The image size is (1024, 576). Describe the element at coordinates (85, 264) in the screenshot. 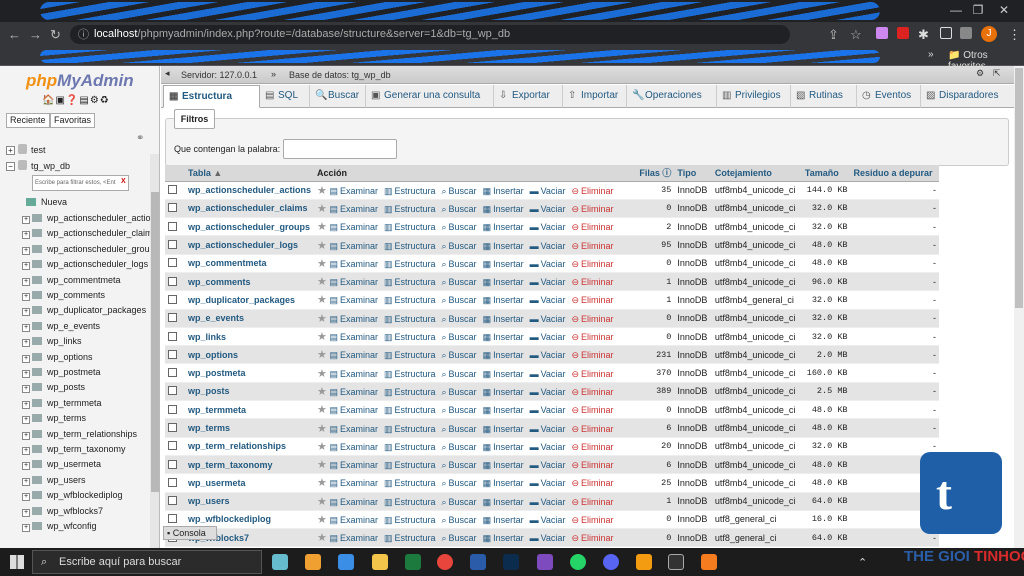

I see `nav-table-item: + wp_actionscheduler_logs` at that location.